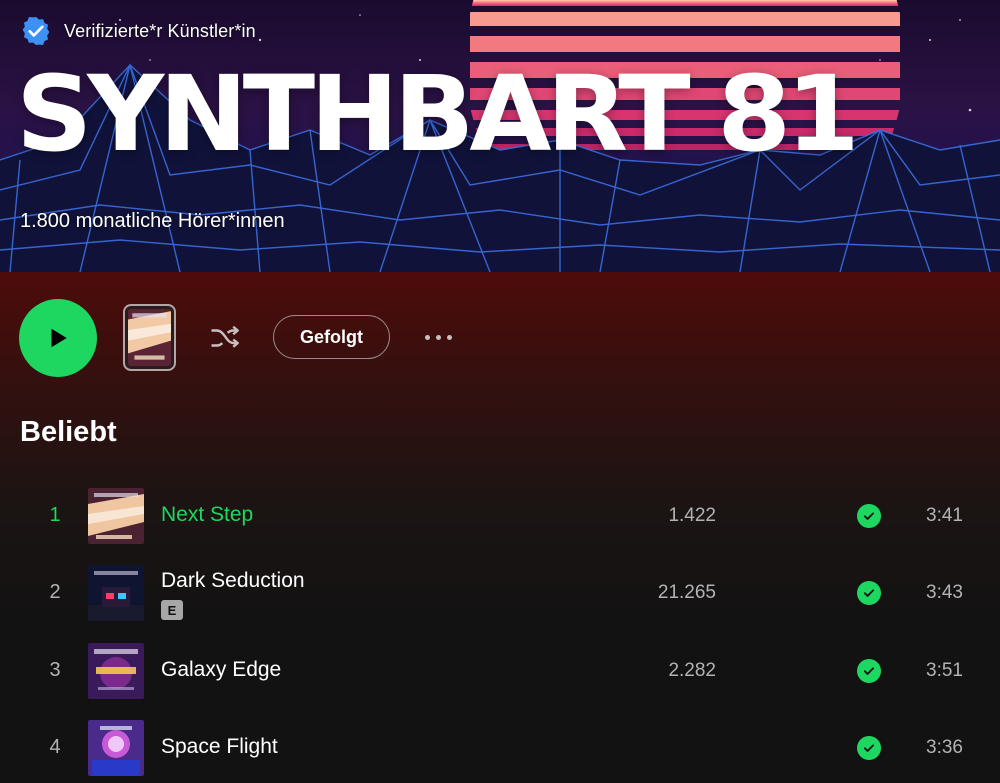 This screenshot has height=783, width=1000. Describe the element at coordinates (944, 592) in the screenshot. I see `track-duration: 3:43` at that location.